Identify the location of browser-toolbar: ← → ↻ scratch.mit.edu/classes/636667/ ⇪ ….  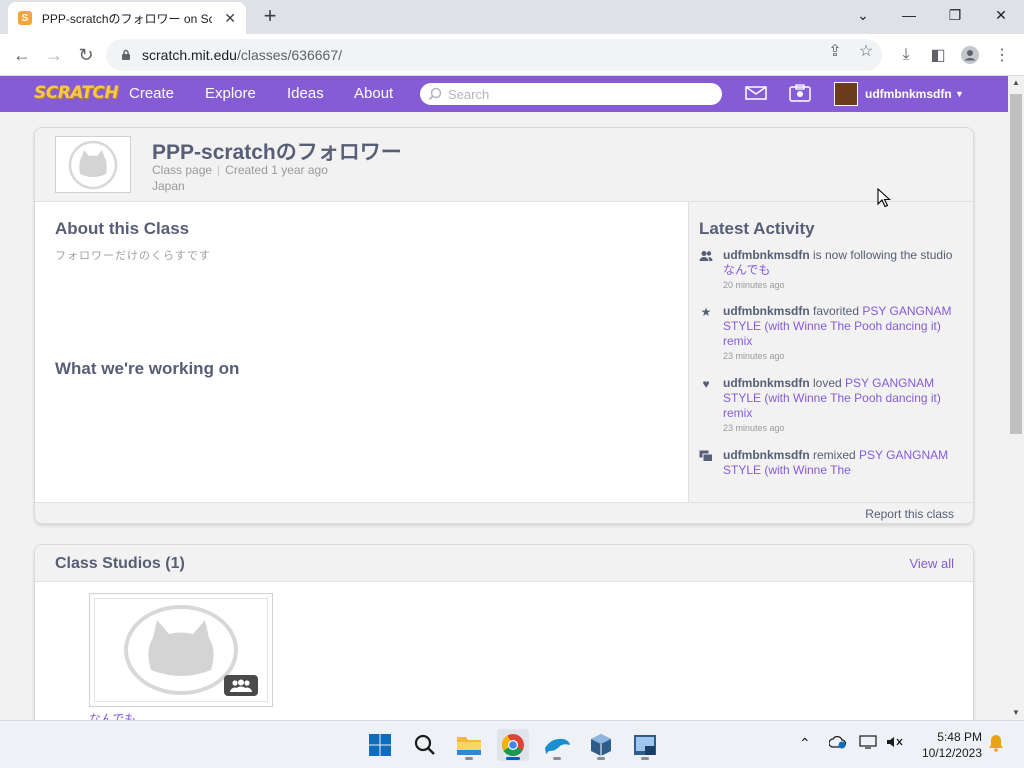
(512, 55).